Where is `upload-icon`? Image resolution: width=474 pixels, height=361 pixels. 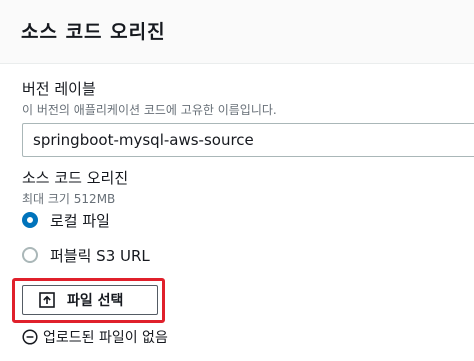 upload-icon is located at coordinates (47, 300).